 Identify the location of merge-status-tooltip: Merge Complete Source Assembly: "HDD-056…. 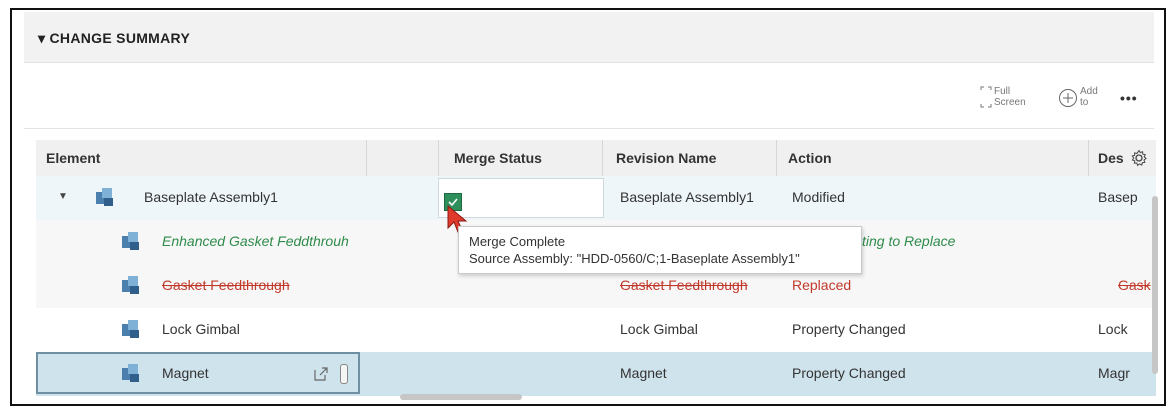
(660, 250).